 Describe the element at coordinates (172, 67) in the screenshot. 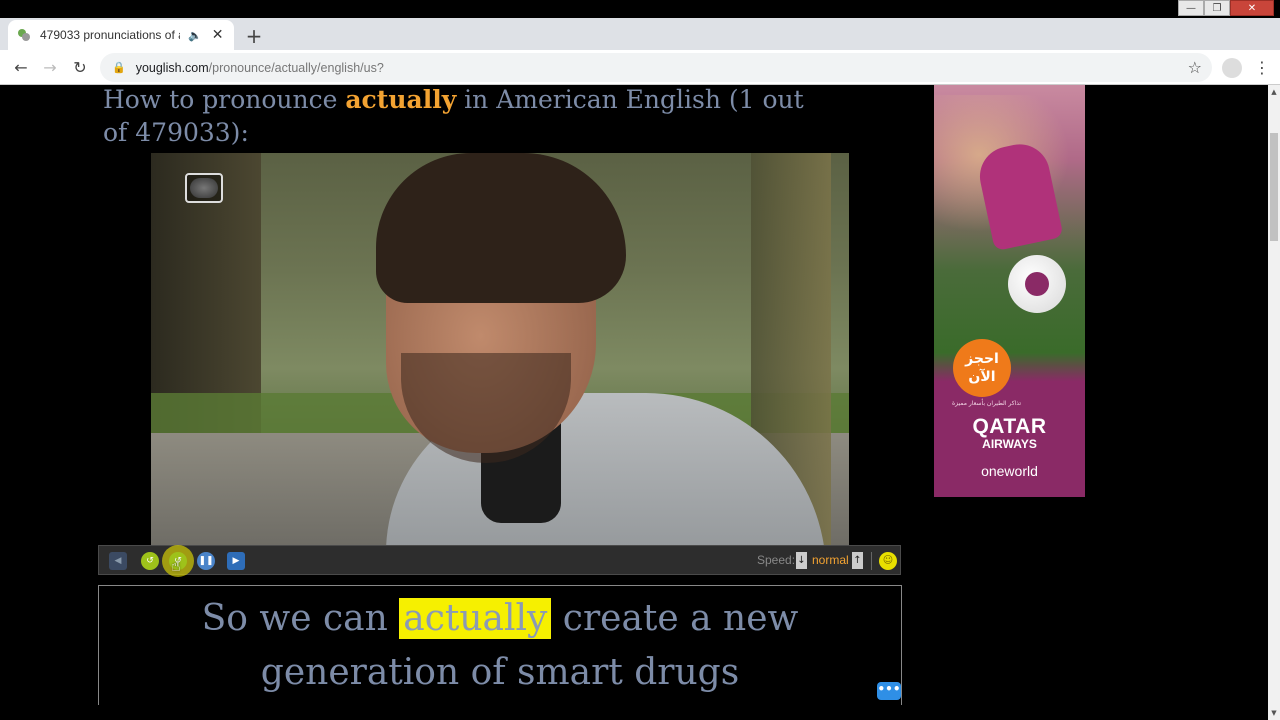

I see `url-host: youglish.com` at that location.